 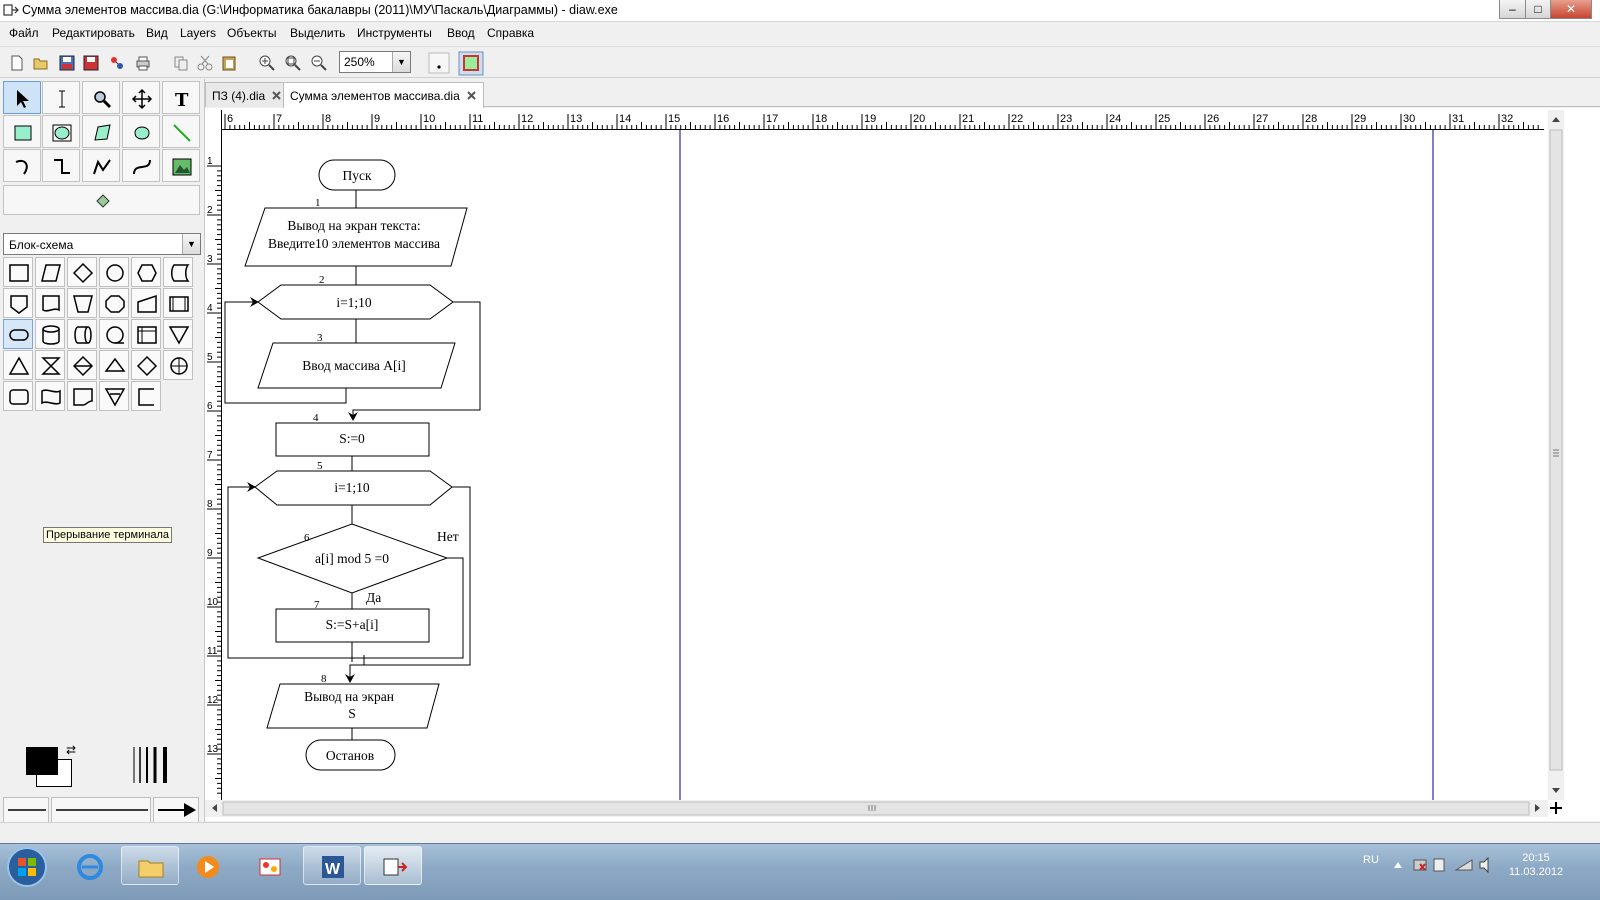 What do you see at coordinates (510, 33) in the screenshot?
I see `menu-help: Справка` at bounding box center [510, 33].